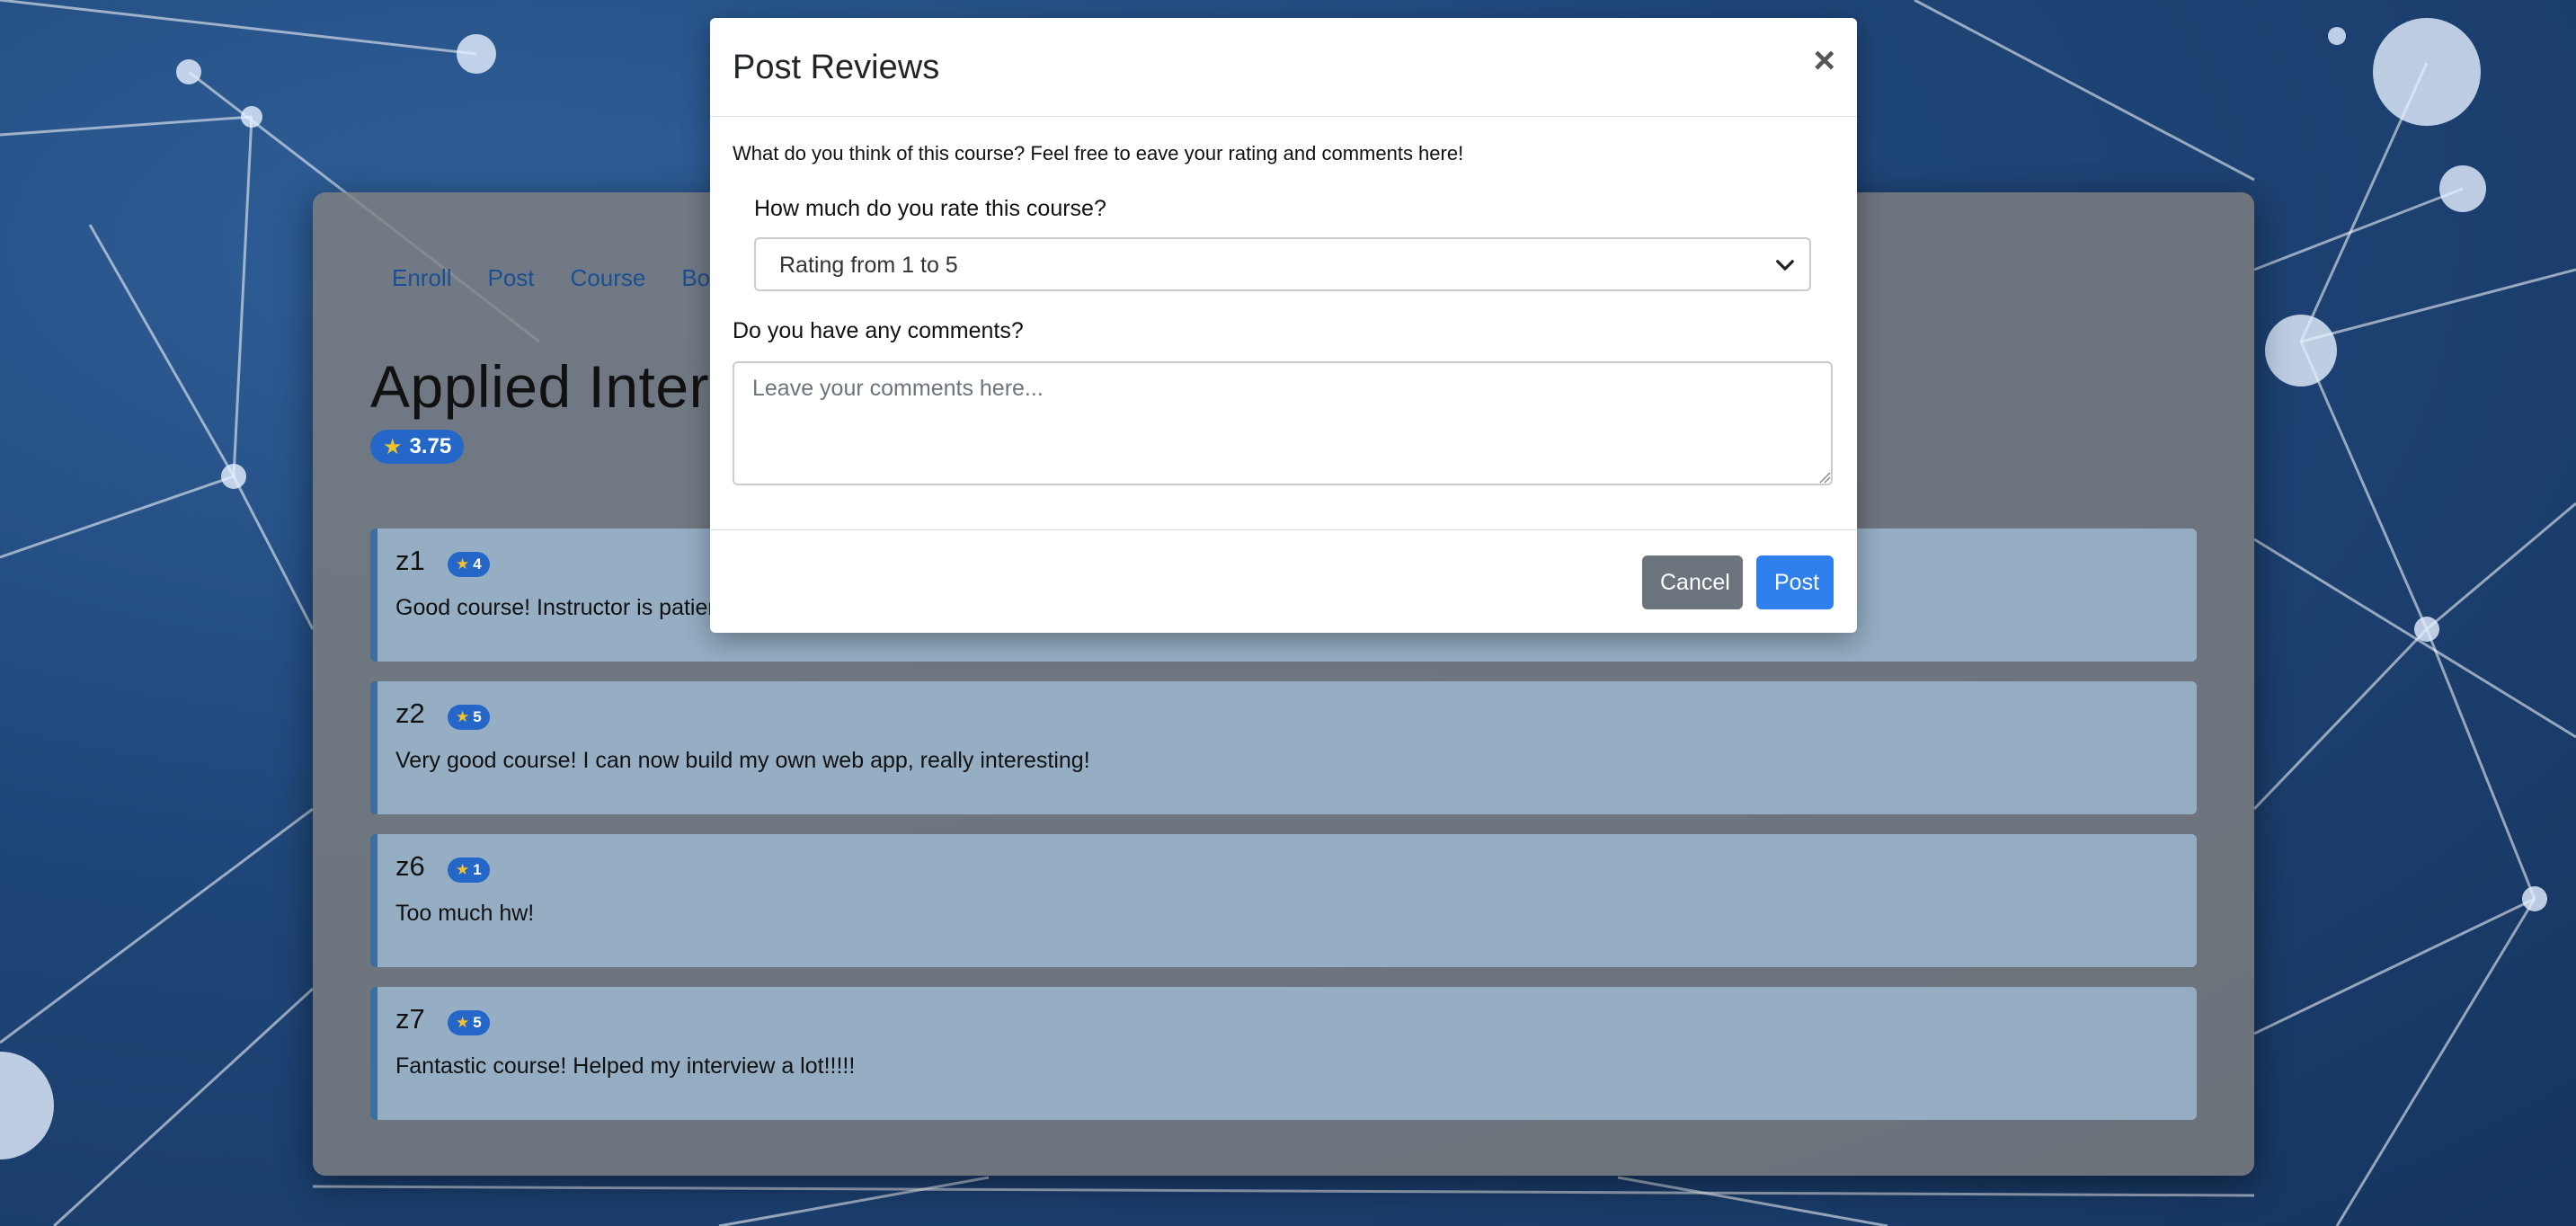 The height and width of the screenshot is (1226, 2576). What do you see at coordinates (410, 866) in the screenshot?
I see `review-author: z6` at bounding box center [410, 866].